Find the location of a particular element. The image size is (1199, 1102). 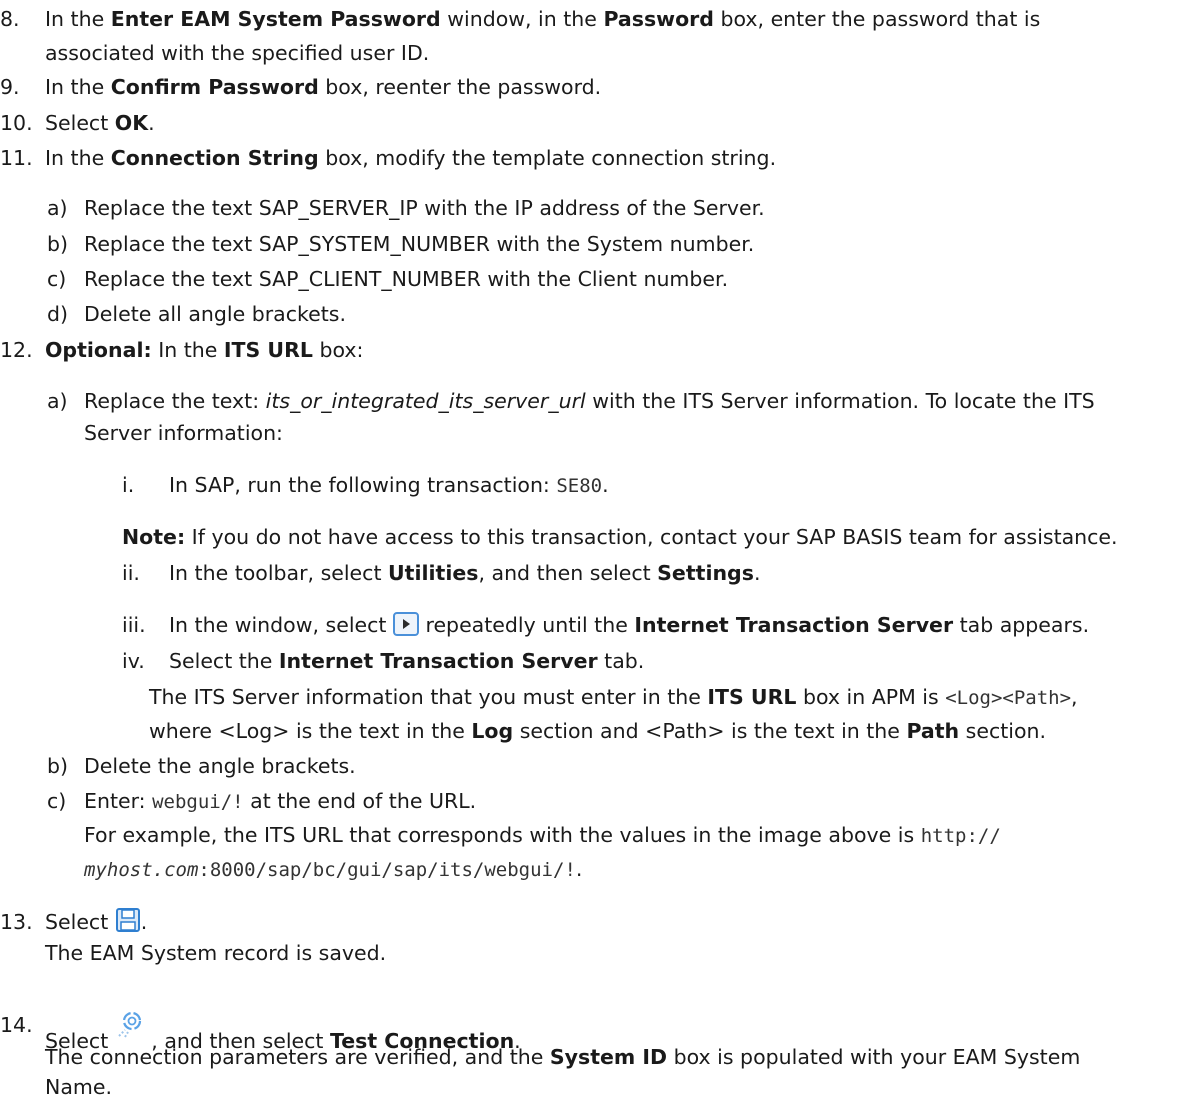

next-arrow-icon is located at coordinates (405, 628).